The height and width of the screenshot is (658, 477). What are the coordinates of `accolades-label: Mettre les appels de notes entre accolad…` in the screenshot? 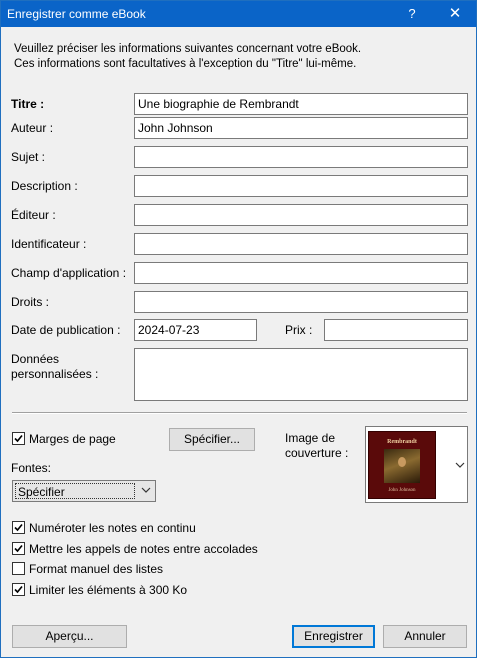 It's located at (143, 549).